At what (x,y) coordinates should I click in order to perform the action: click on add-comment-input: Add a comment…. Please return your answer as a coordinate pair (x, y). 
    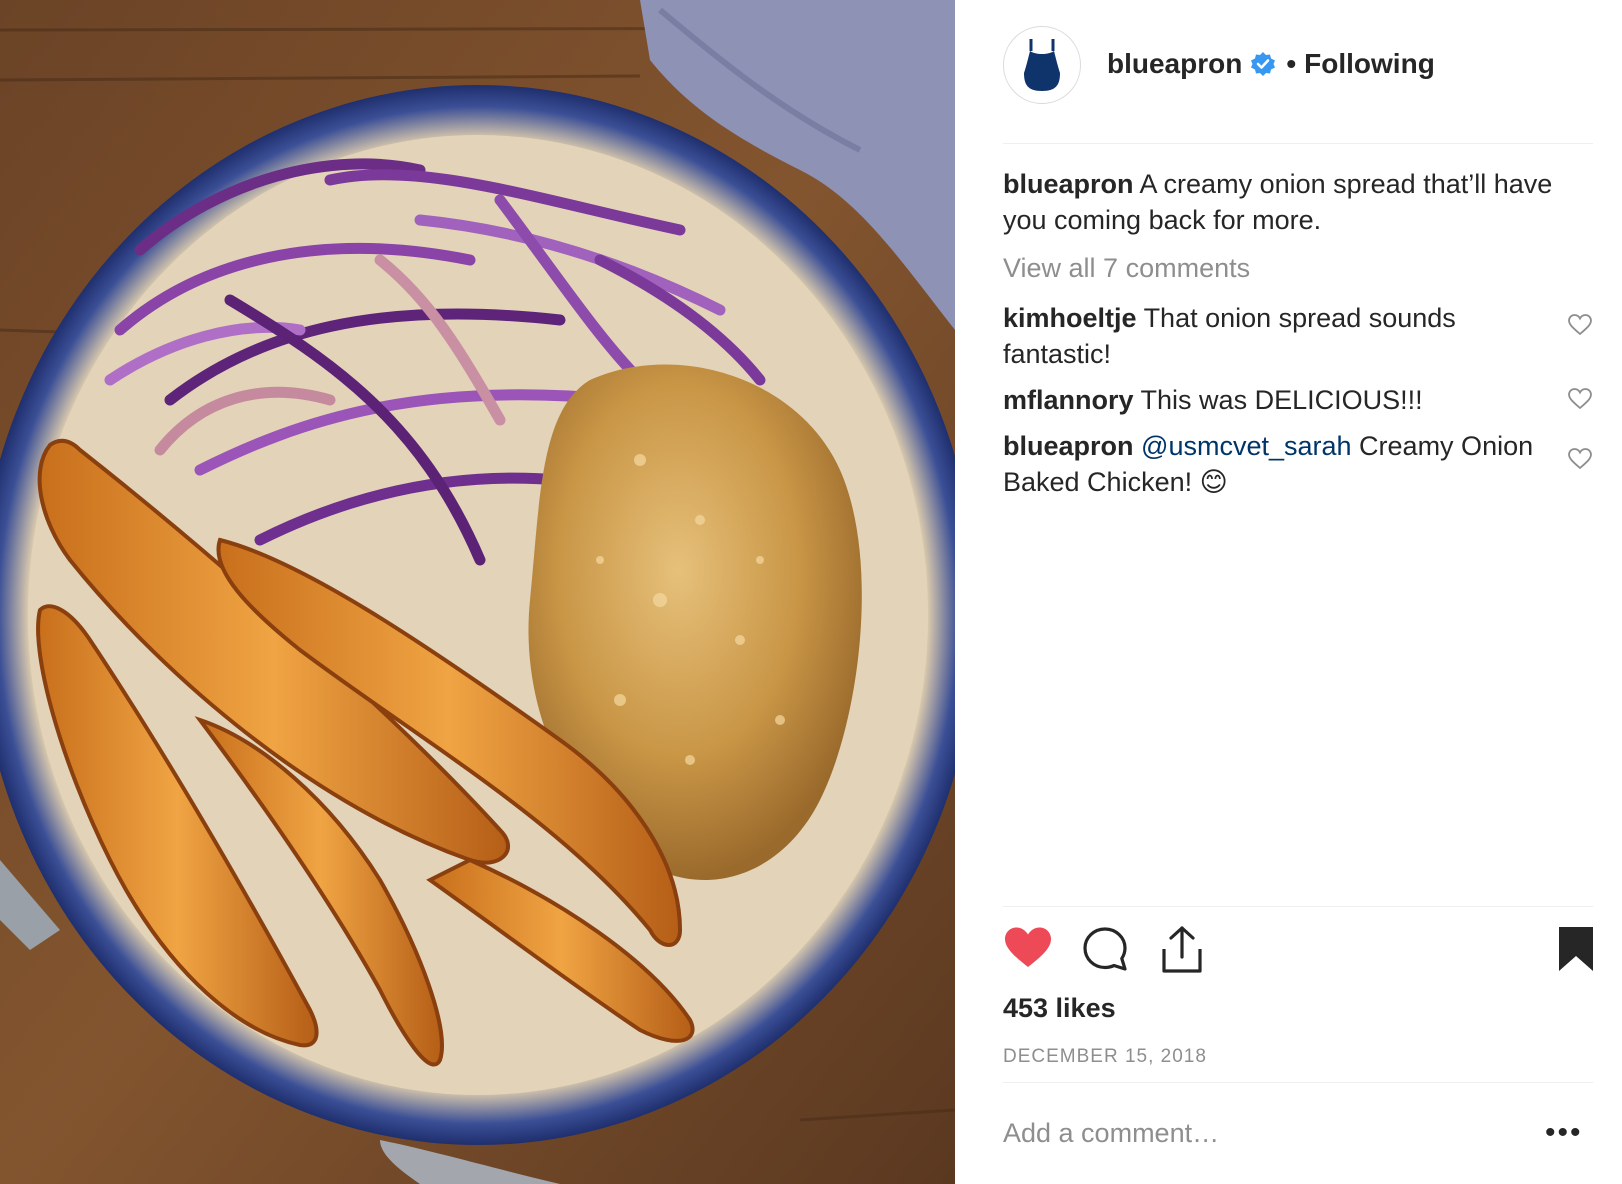
    Looking at the image, I should click on (1111, 1133).